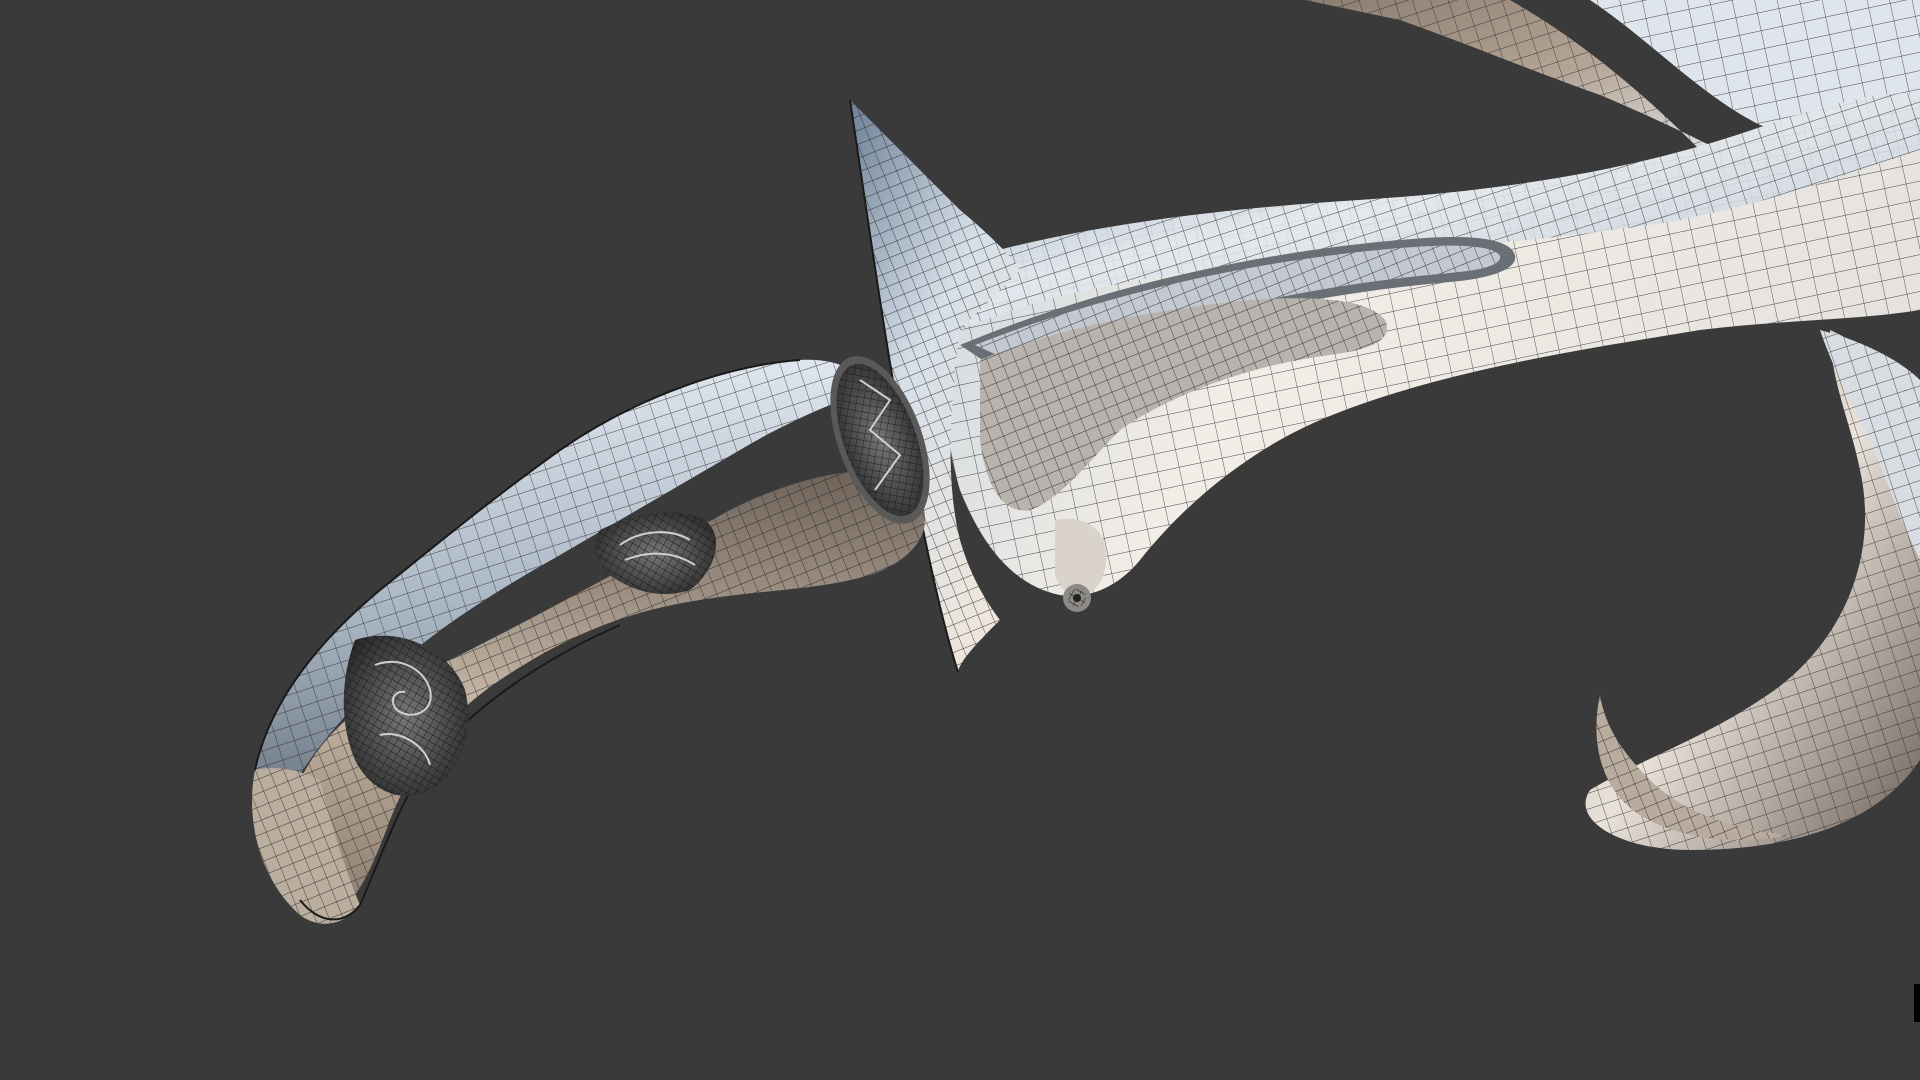 This screenshot has width=1920, height=1080. I want to click on viewport-edge-marker, so click(1917, 1003).